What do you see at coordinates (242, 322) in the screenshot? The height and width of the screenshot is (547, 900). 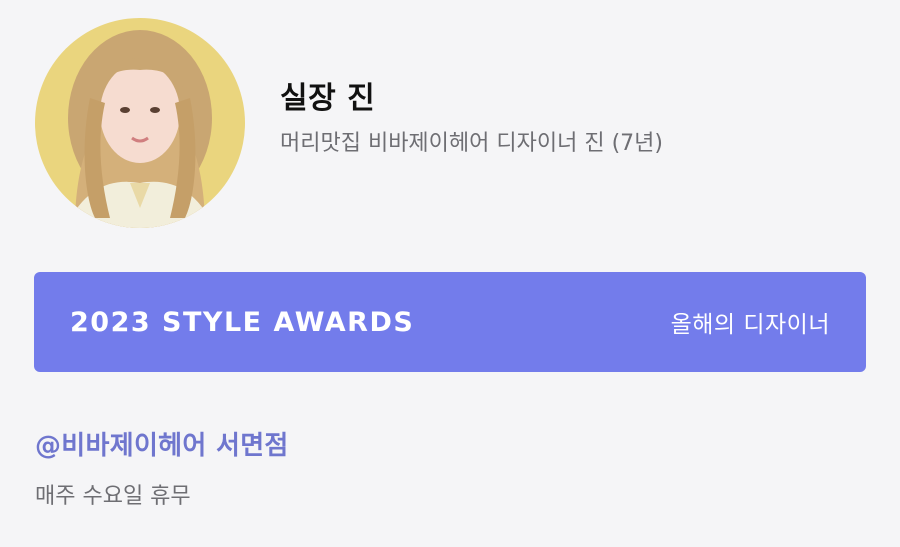 I see `award-title: 2023 STYLE AWARDS` at bounding box center [242, 322].